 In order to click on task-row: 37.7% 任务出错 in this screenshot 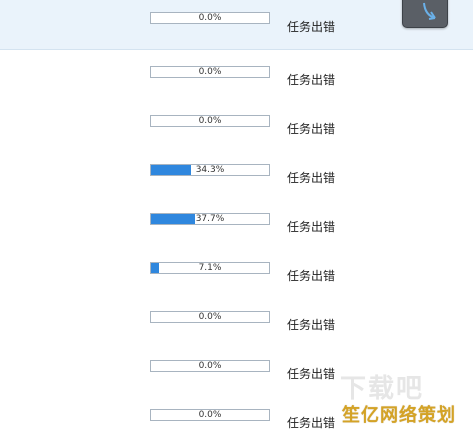, I will do `click(236, 226)`.